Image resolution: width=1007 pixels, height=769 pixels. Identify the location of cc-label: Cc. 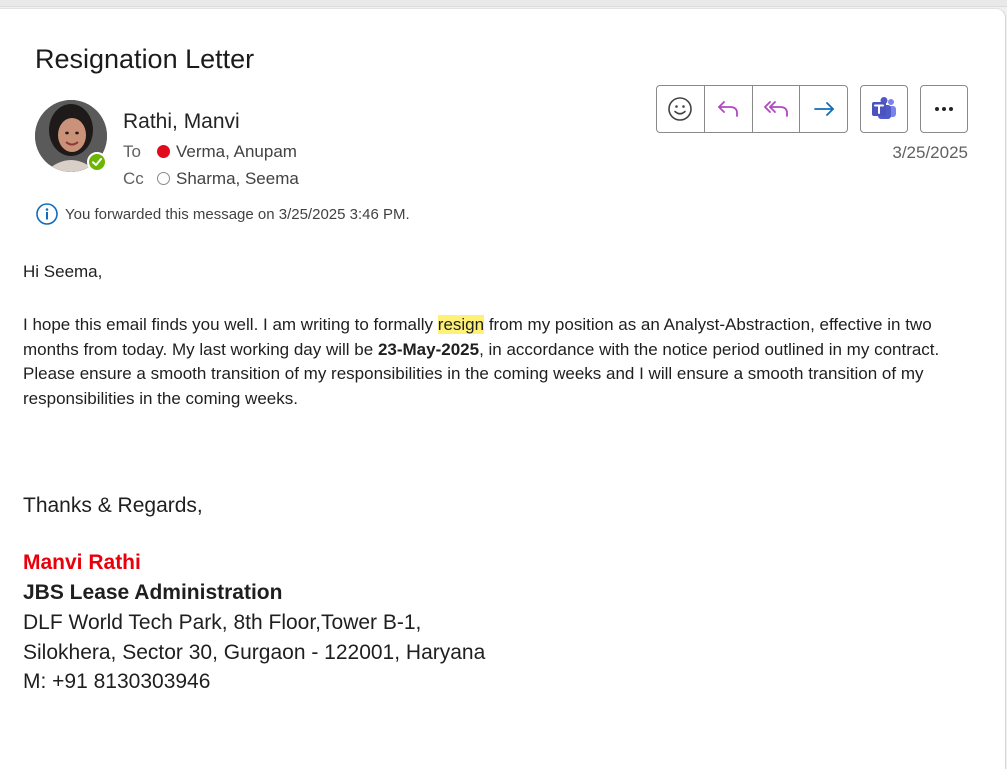
(133, 178).